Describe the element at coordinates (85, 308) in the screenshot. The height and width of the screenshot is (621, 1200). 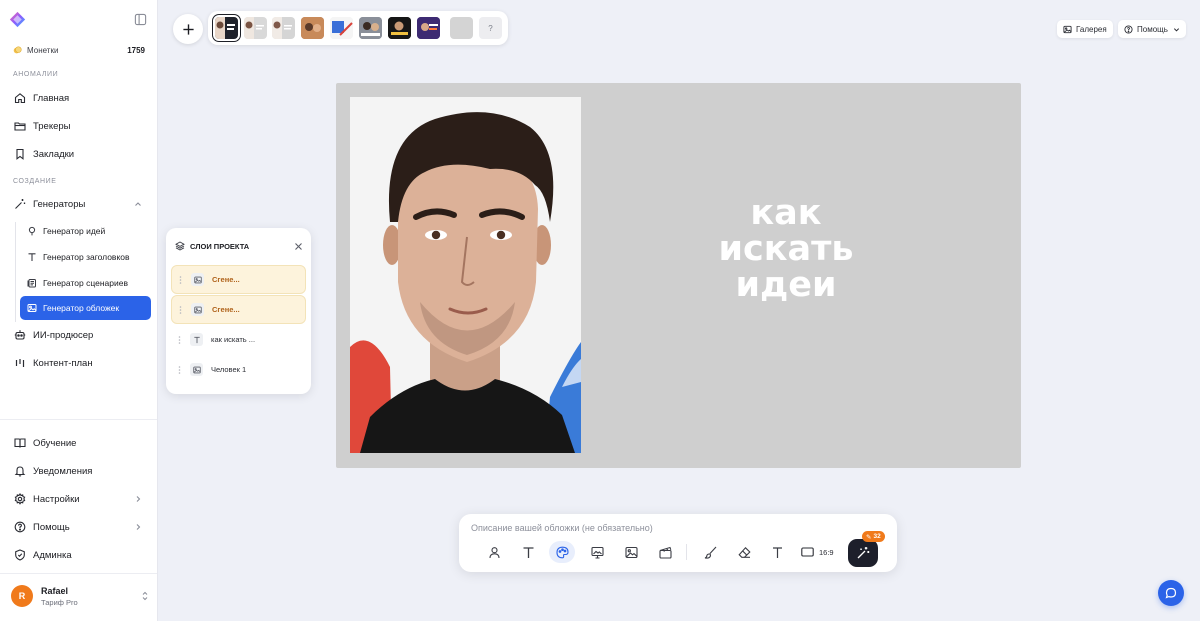
I see `sidebar-item-cover-generator: Генератор обложек` at that location.